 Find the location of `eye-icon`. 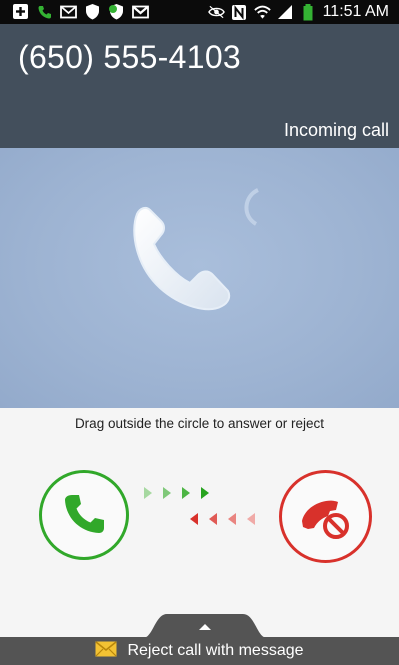

eye-icon is located at coordinates (216, 12).